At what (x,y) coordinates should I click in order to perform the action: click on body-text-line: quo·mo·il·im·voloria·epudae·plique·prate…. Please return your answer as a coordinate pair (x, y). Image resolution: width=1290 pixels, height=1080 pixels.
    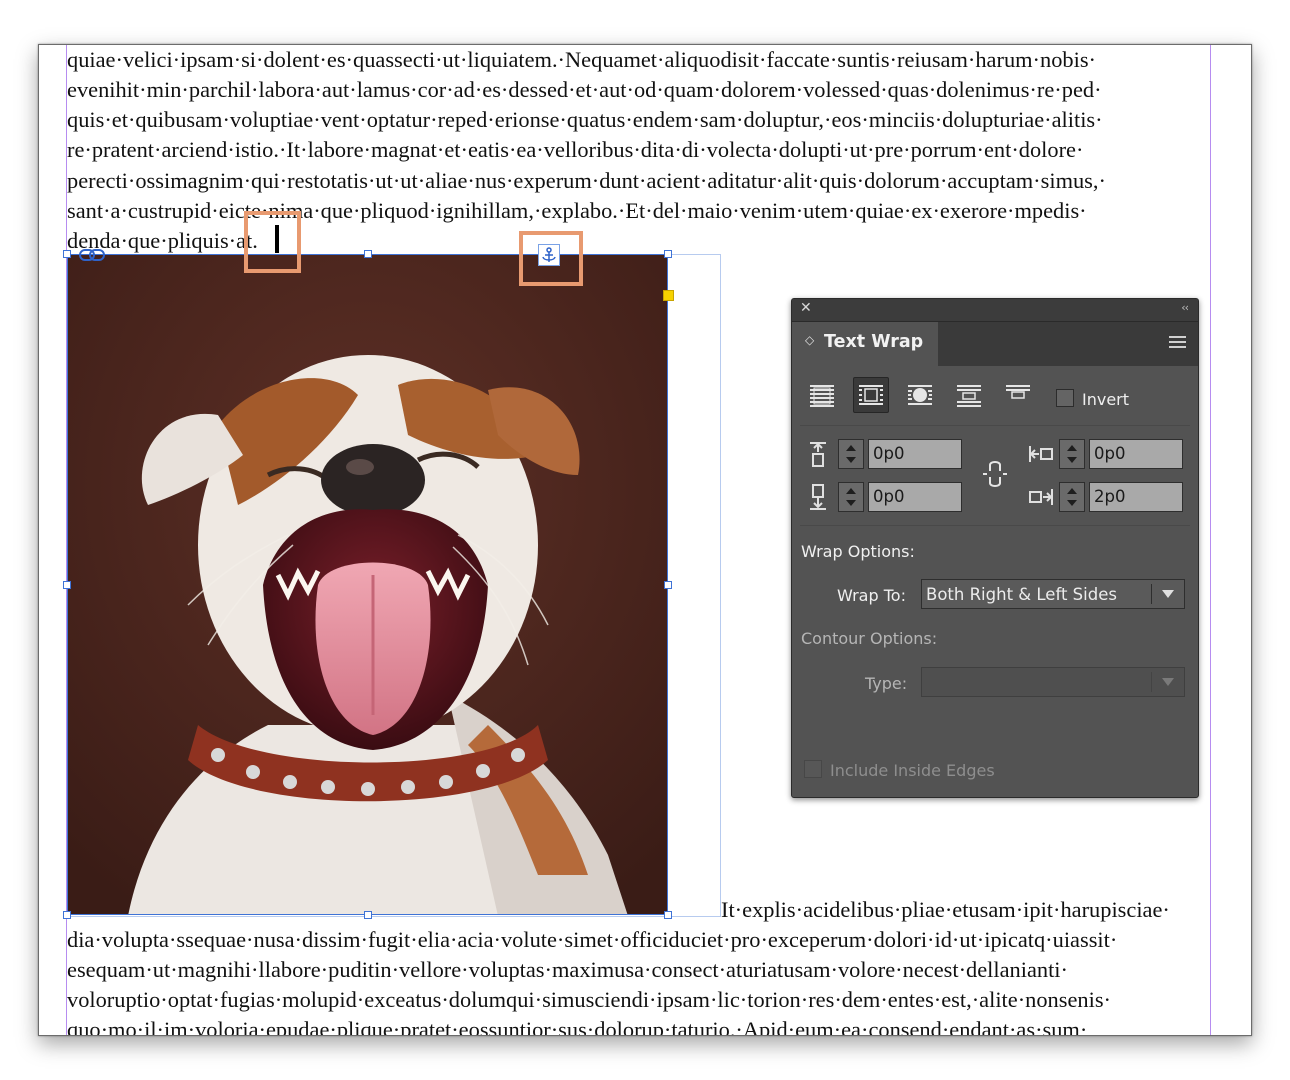
    Looking at the image, I should click on (638, 1025).